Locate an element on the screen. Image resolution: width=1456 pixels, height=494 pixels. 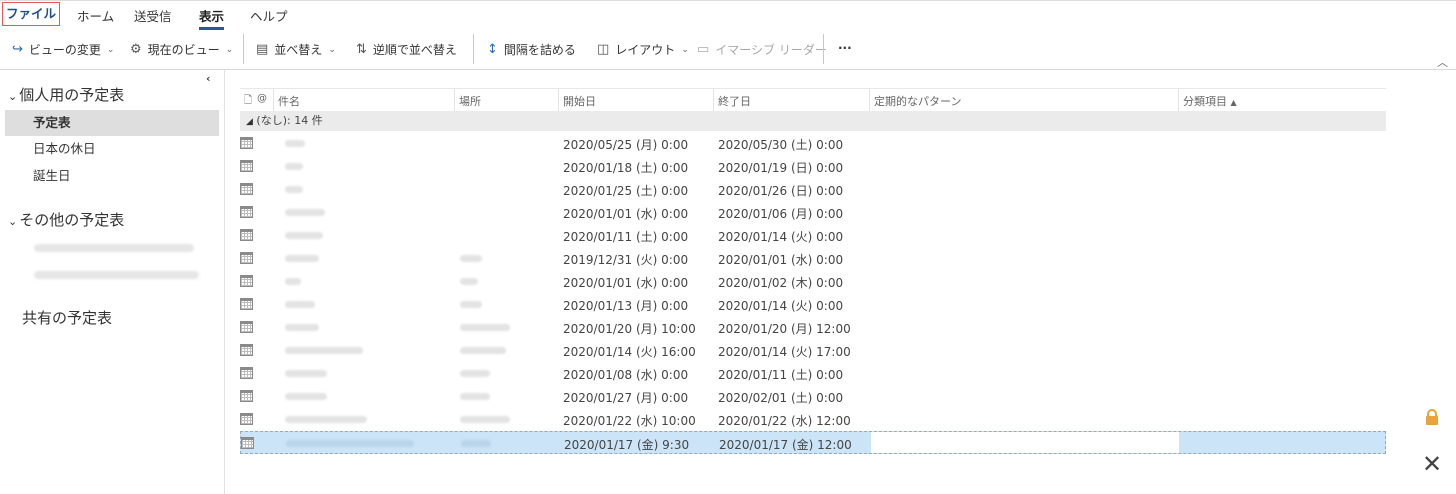
compact-button: ↕ 間隔を詰める is located at coordinates (531, 49).